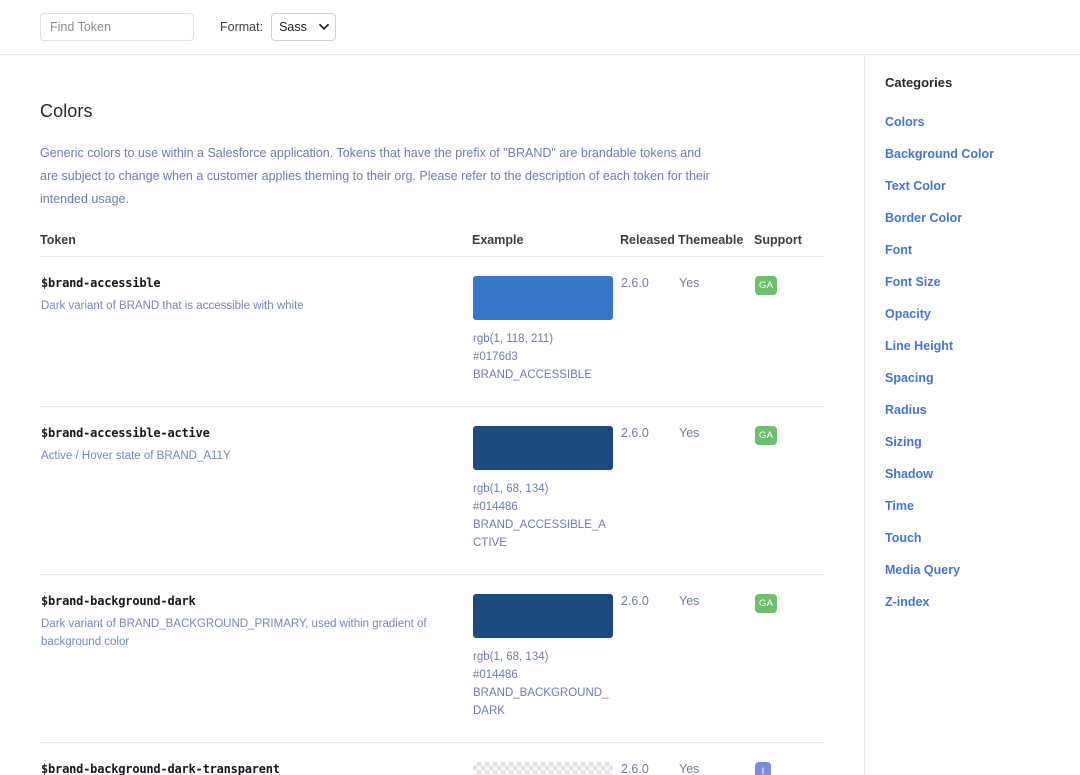 The height and width of the screenshot is (775, 1080). I want to click on swatch-value-constant: BRAND_BACKGROUND_DARK, so click(541, 702).